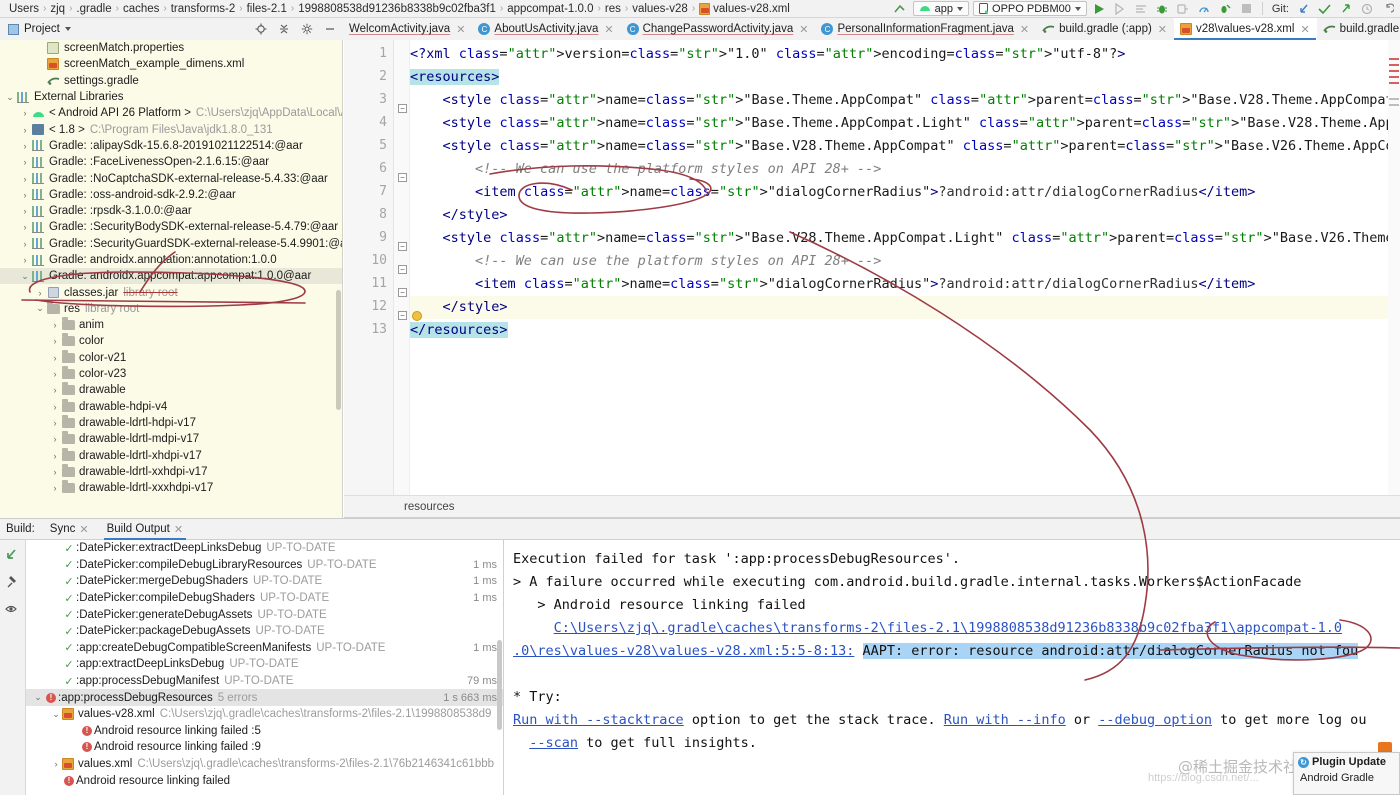 This screenshot has height=795, width=1400. What do you see at coordinates (260, 29) in the screenshot?
I see `locate-icon` at bounding box center [260, 29].